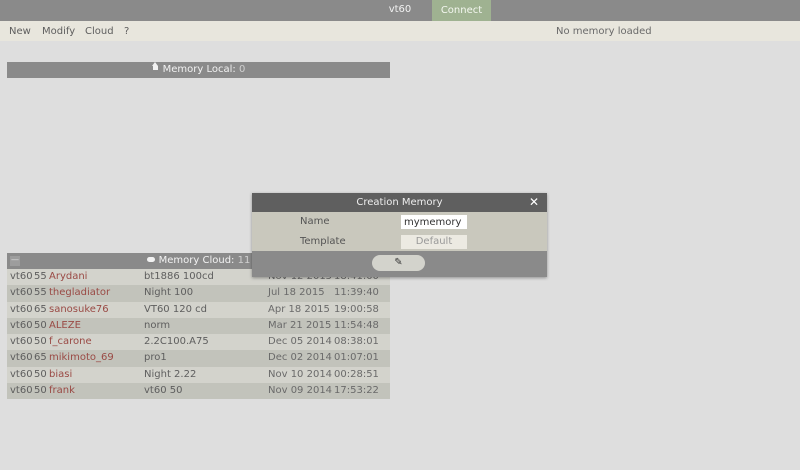 The image size is (800, 470). I want to click on row-preset: VT60 120 cd, so click(175, 309).